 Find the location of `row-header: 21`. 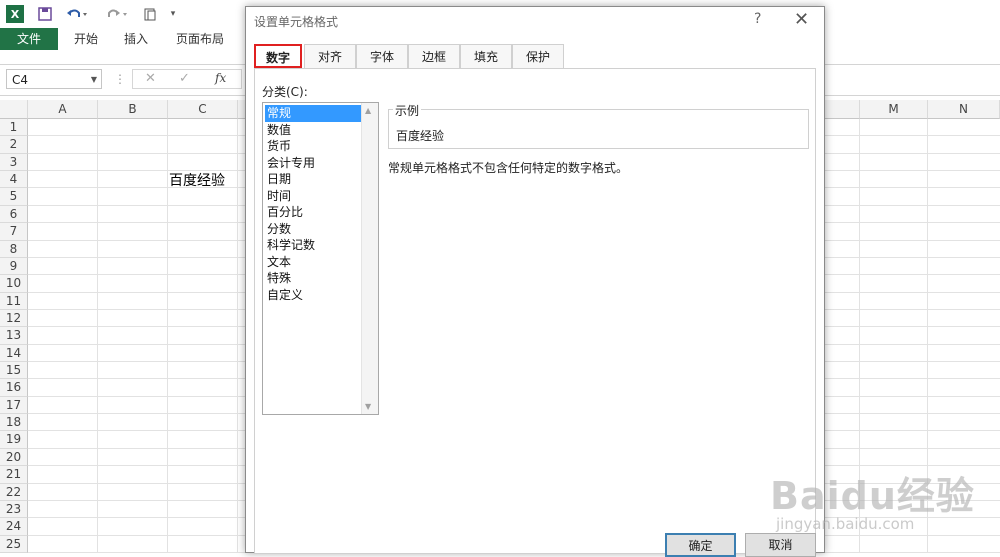

row-header: 21 is located at coordinates (14, 475).